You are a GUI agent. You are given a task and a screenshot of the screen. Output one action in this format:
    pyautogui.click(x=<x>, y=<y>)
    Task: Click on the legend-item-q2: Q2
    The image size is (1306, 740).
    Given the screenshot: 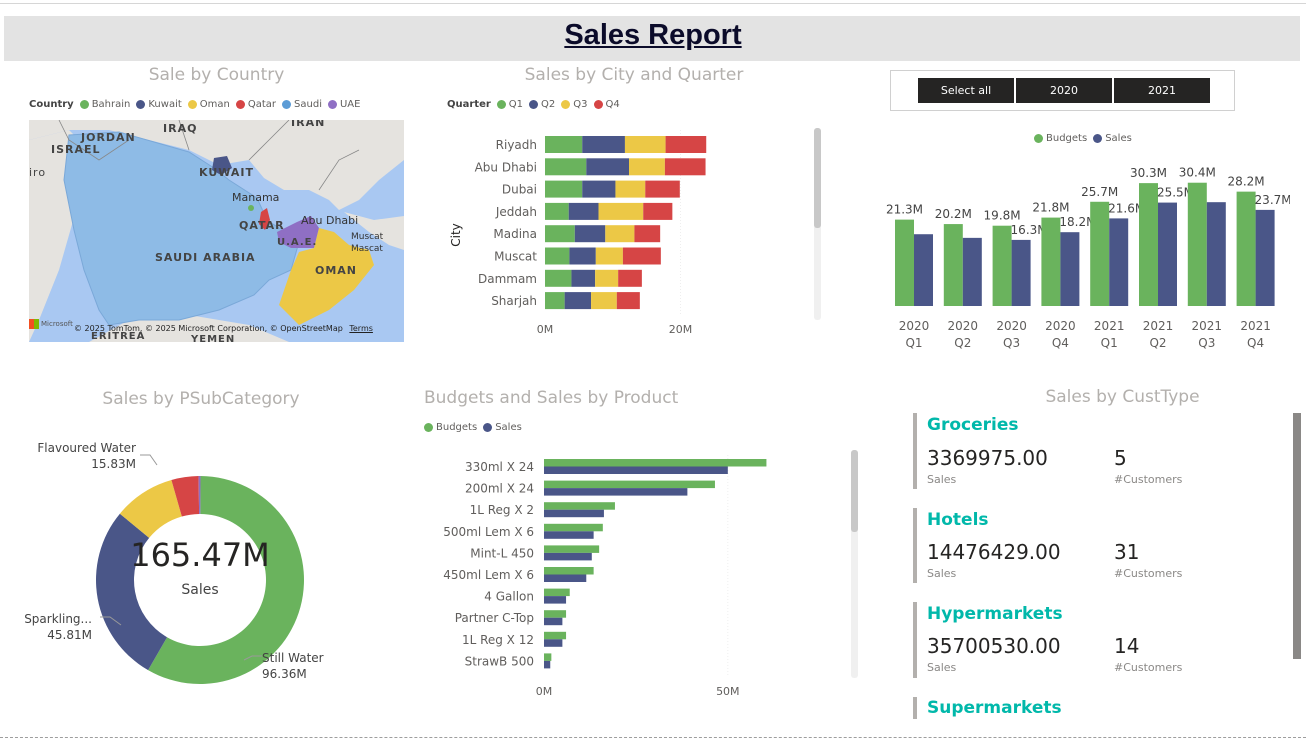 What is the action you would take?
    pyautogui.click(x=542, y=104)
    